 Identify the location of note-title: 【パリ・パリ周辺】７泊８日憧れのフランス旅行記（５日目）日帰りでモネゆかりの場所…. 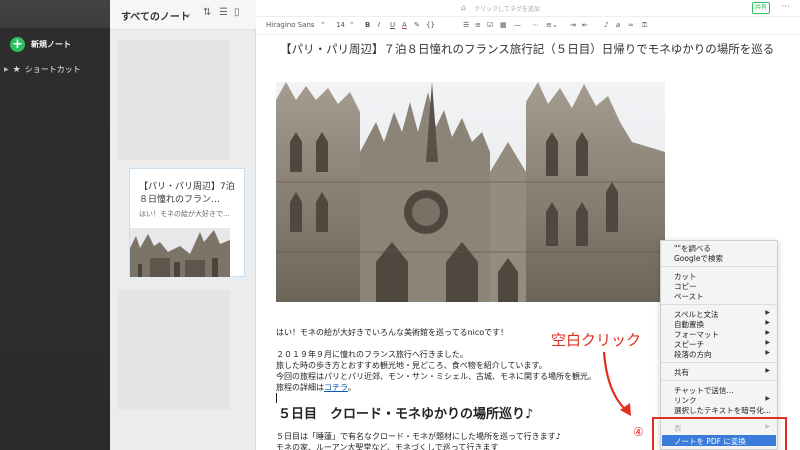
(527, 49).